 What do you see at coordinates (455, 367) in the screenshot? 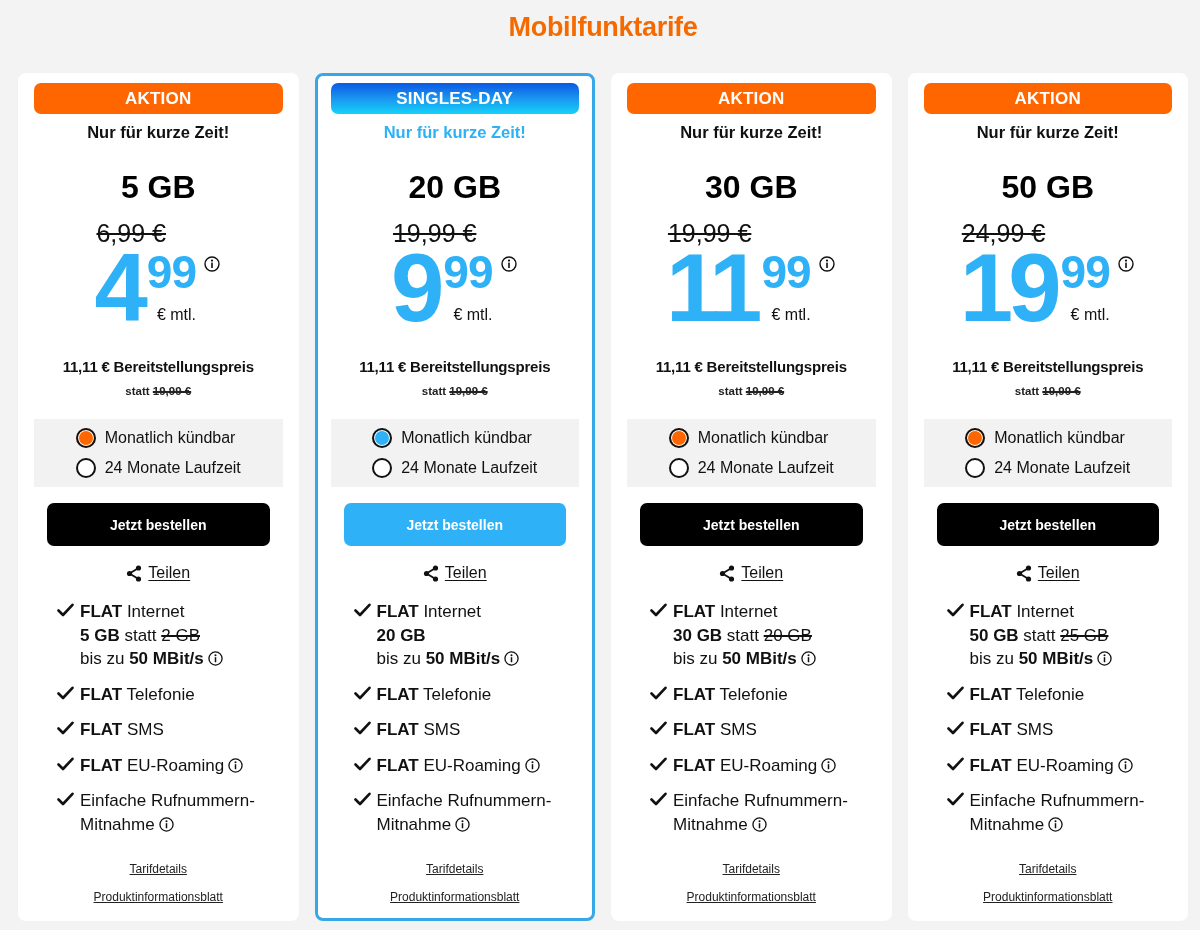
I see `setup-fee: 11,11 € Bereitstellungspreis` at bounding box center [455, 367].